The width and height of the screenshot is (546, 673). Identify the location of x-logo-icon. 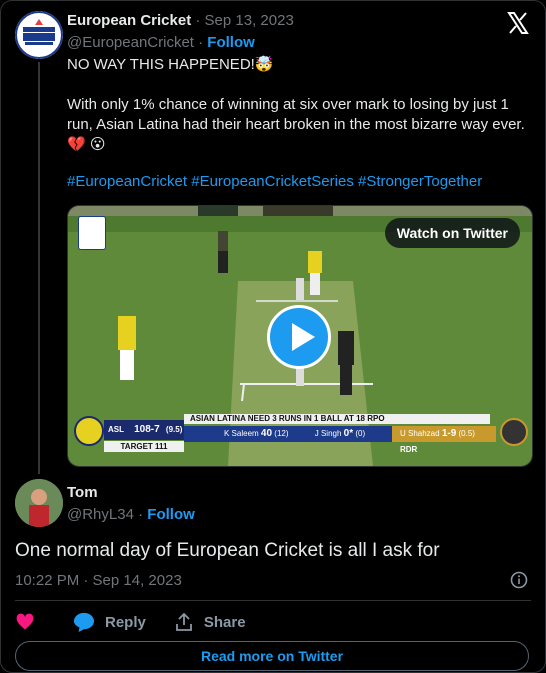
(518, 23).